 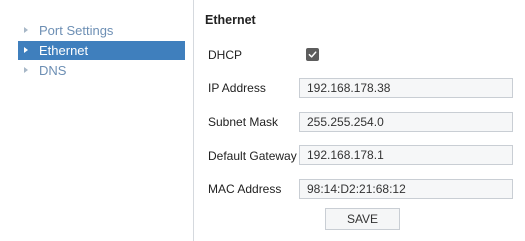 I want to click on sidebar-item-port-settings: Port Settings, so click(x=101, y=30).